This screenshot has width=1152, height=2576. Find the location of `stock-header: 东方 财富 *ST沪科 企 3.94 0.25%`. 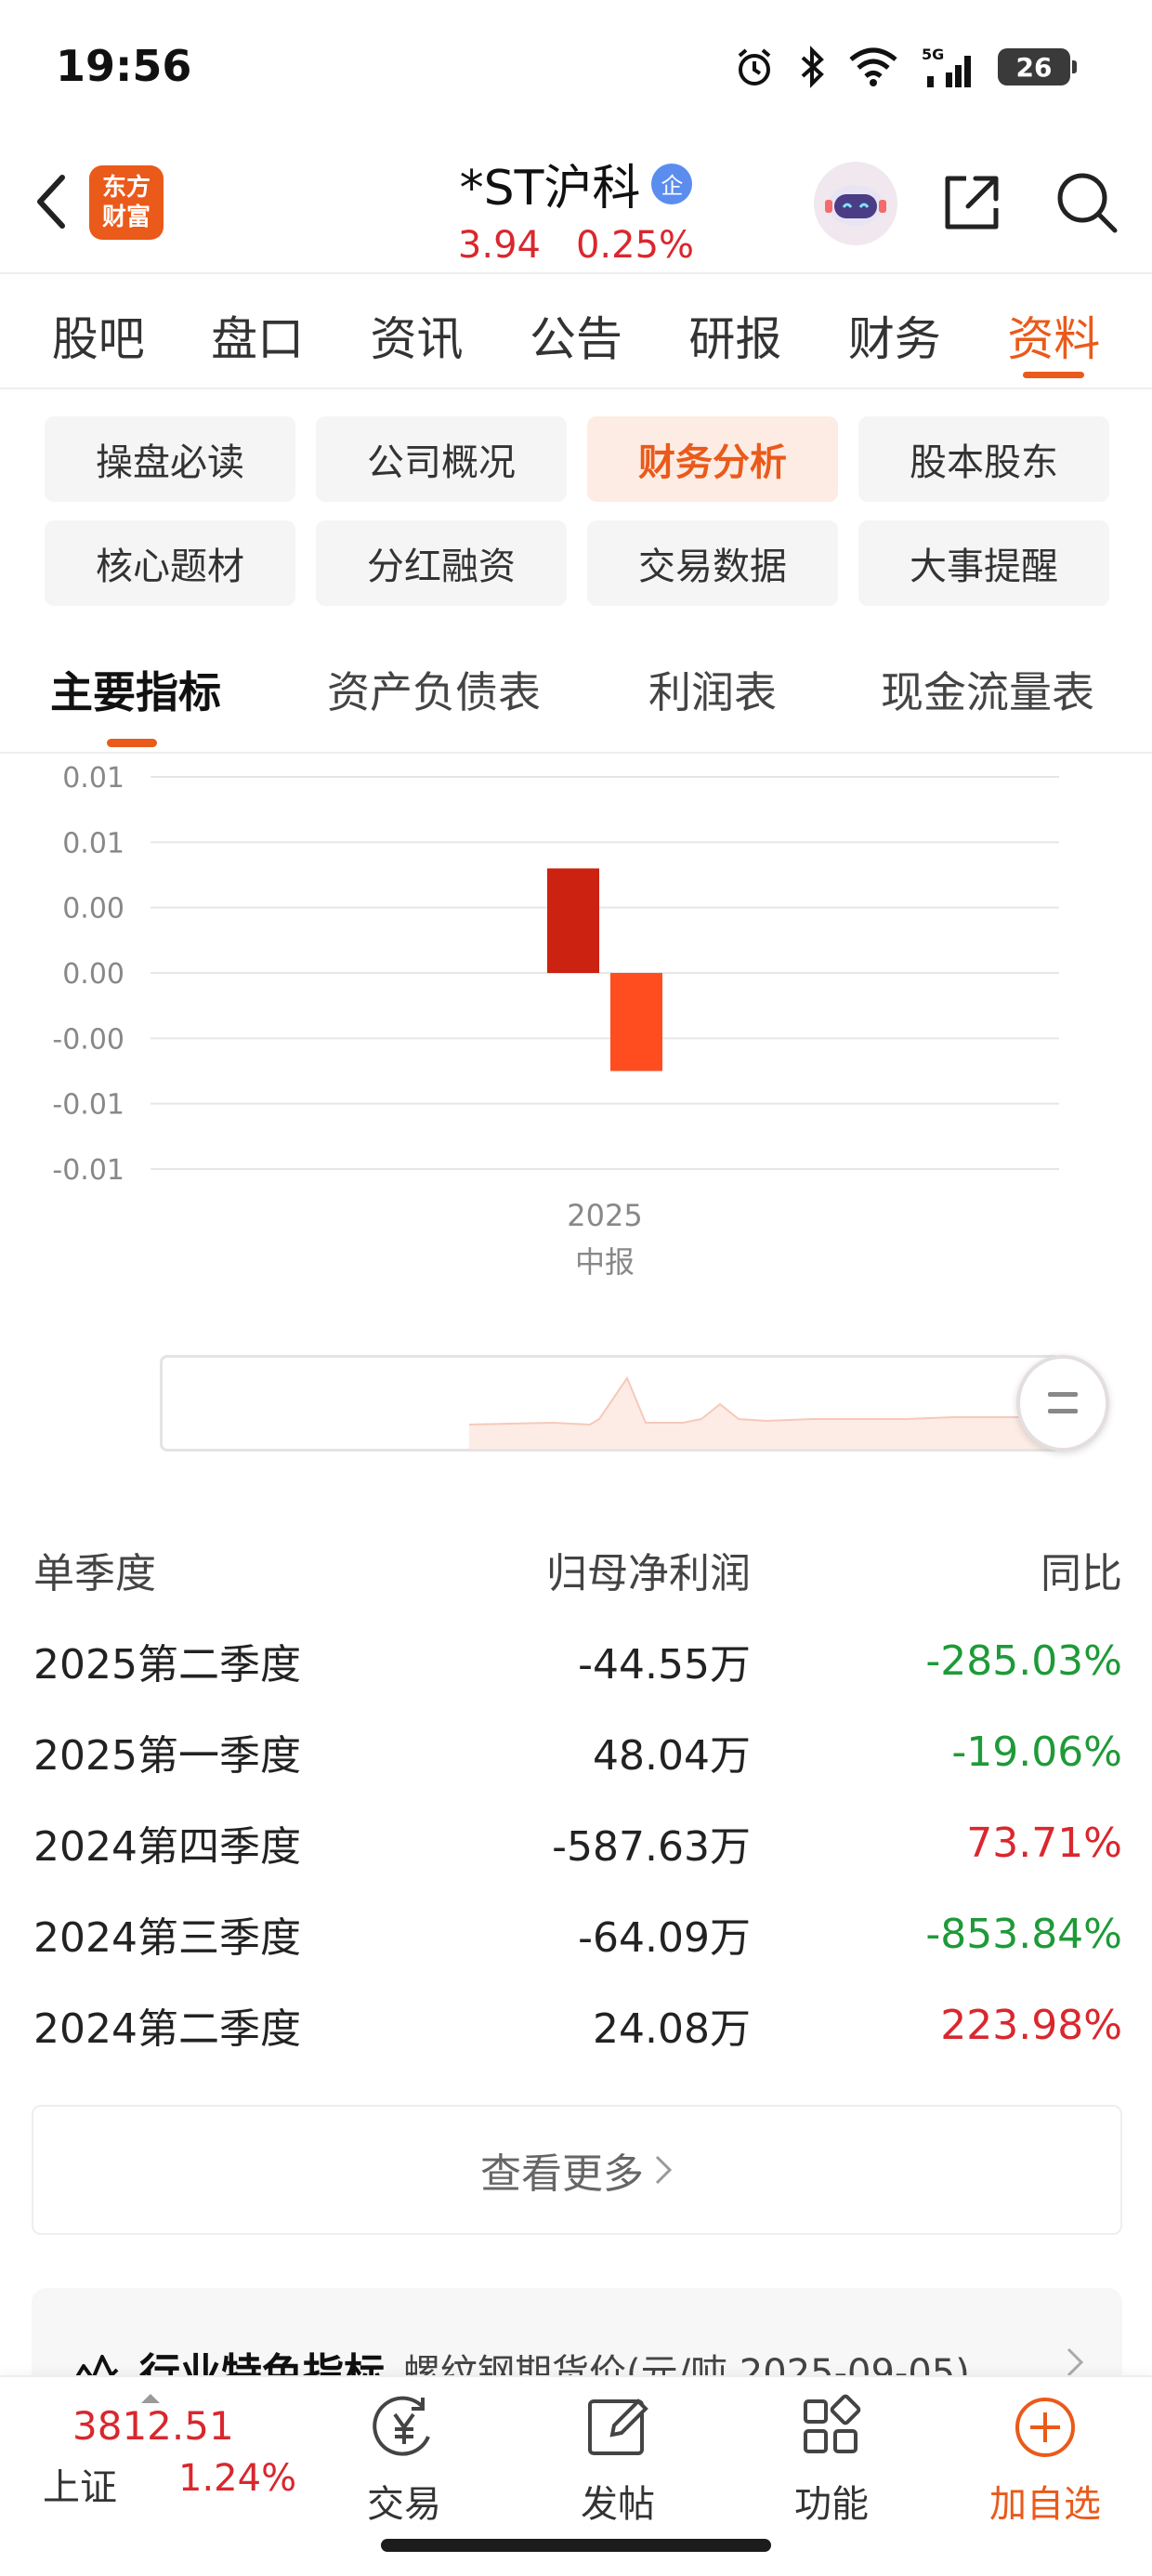

stock-header: 东方 财富 *ST沪科 企 3.94 0.25% is located at coordinates (576, 206).